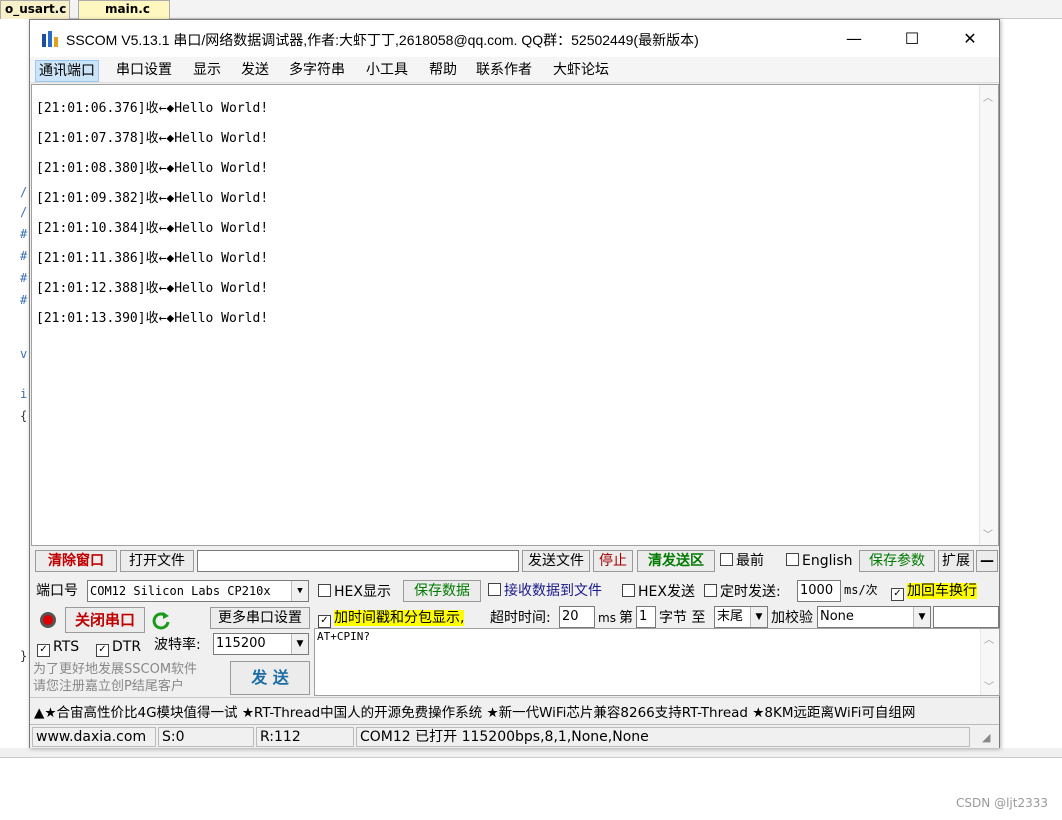  I want to click on checksum-extra-input, so click(966, 617).